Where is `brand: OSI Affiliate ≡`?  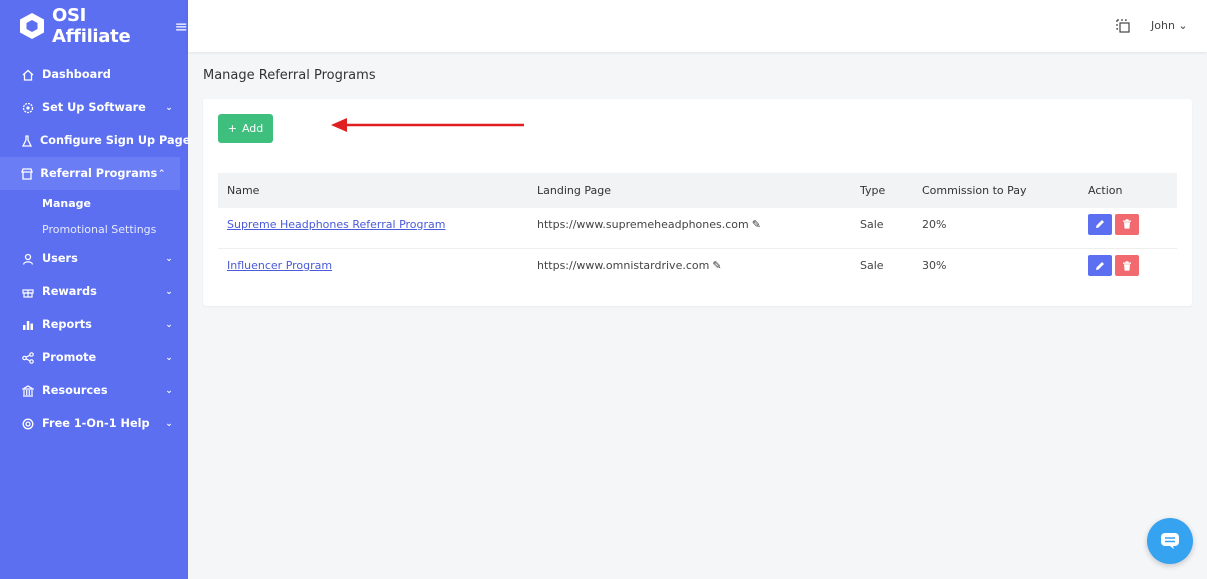 brand: OSI Affiliate ≡ is located at coordinates (94, 26).